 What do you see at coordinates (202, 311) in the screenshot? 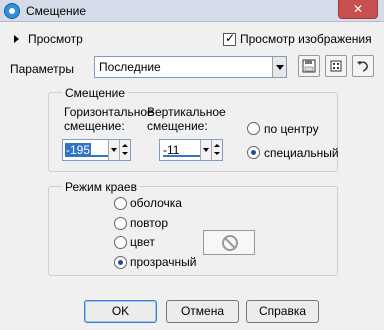
I see `cancel-button: Отмена` at bounding box center [202, 311].